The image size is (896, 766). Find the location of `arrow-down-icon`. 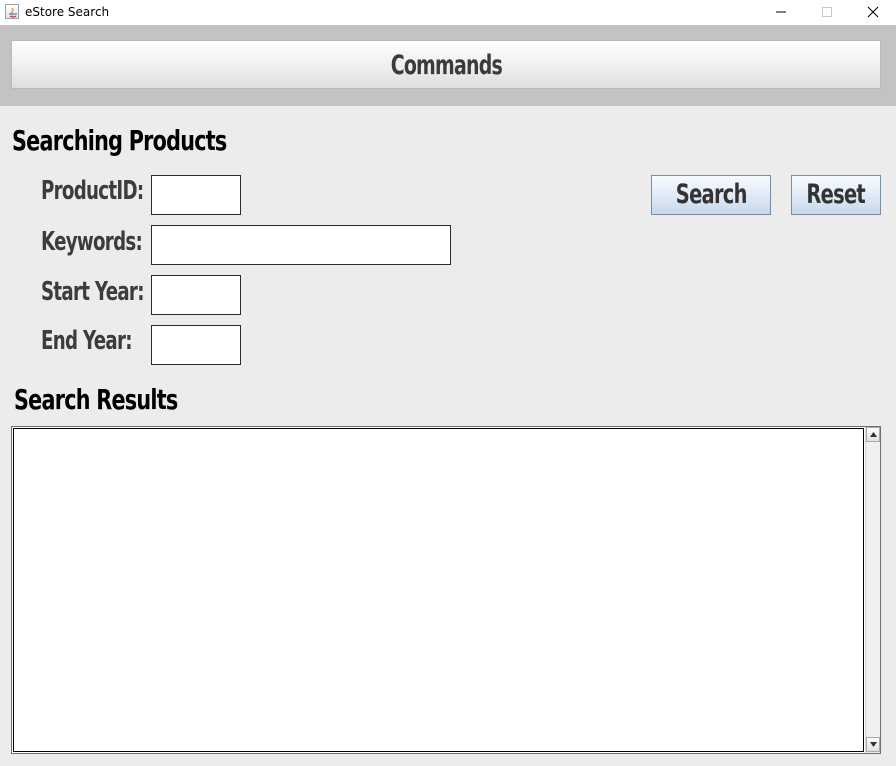

arrow-down-icon is located at coordinates (873, 744).